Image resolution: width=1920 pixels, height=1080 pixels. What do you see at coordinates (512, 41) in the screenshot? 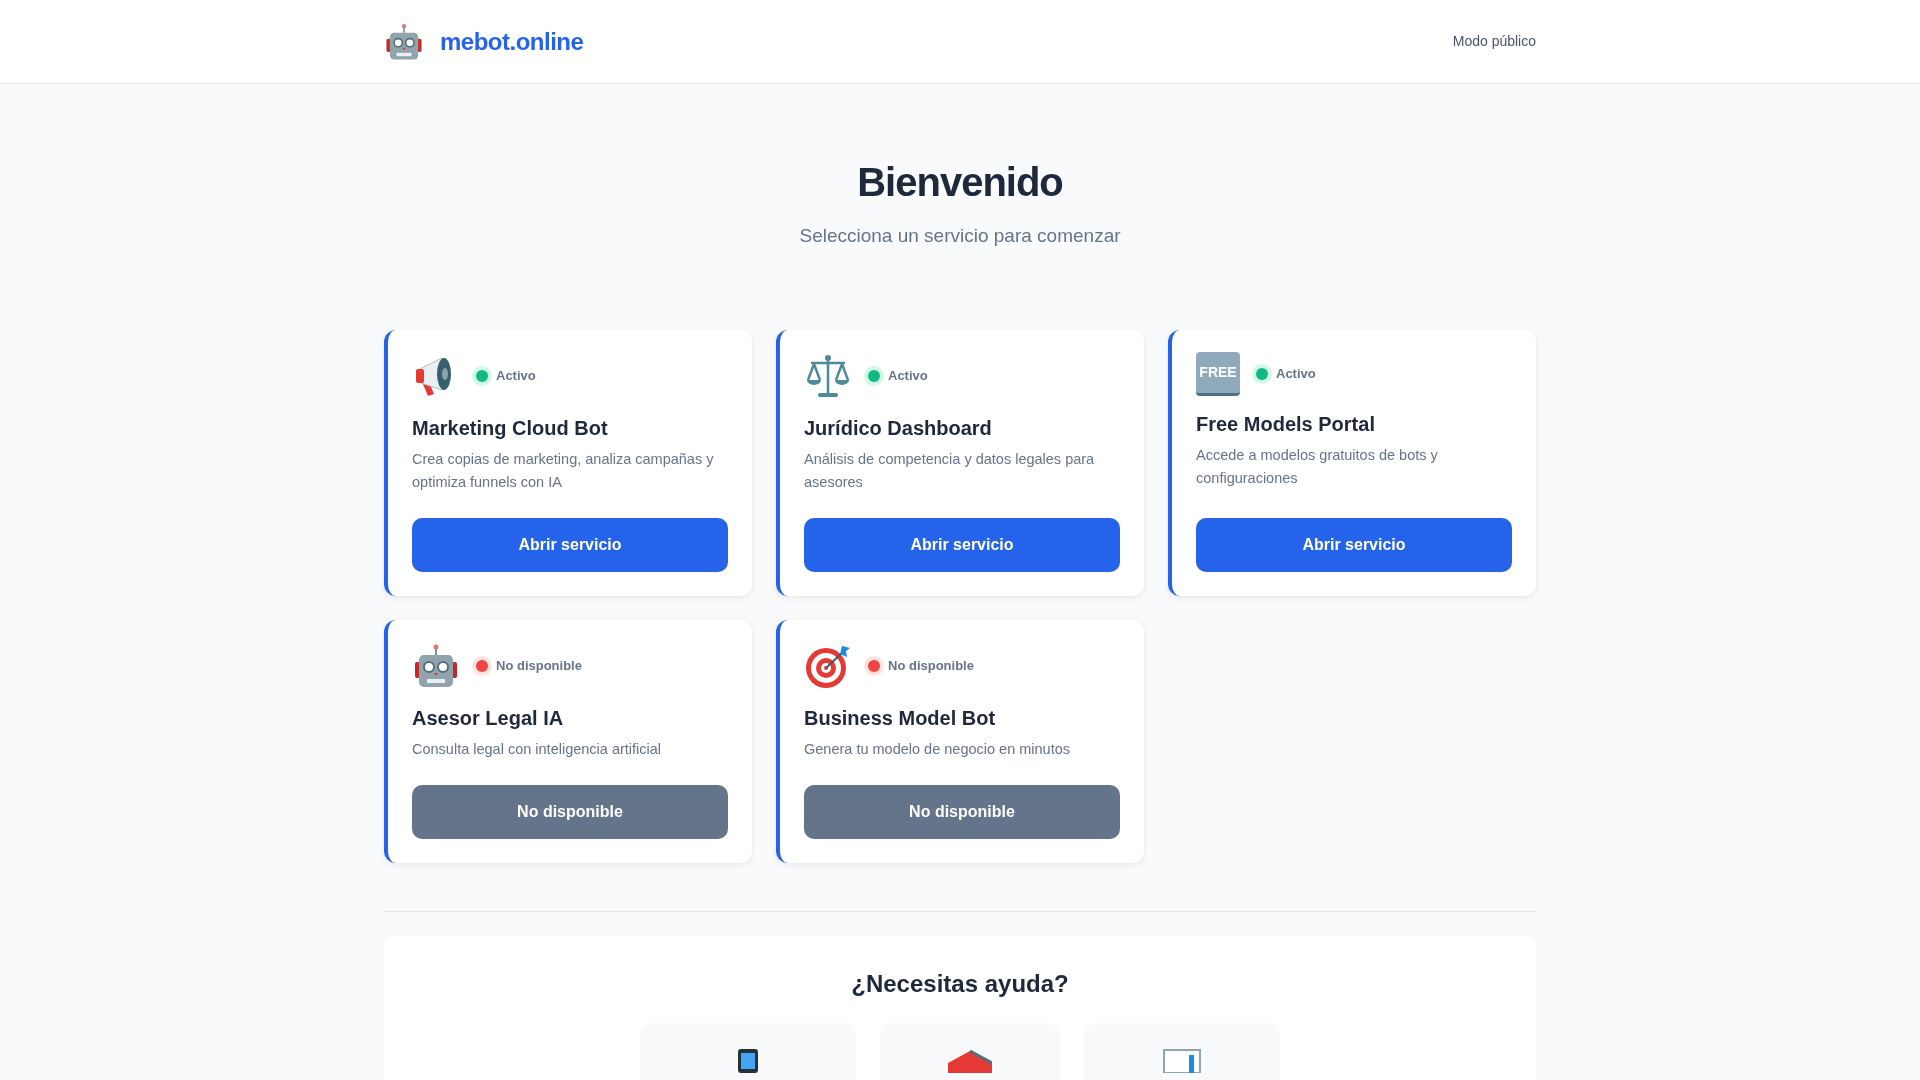
I see `brand-name: mebot.online` at bounding box center [512, 41].